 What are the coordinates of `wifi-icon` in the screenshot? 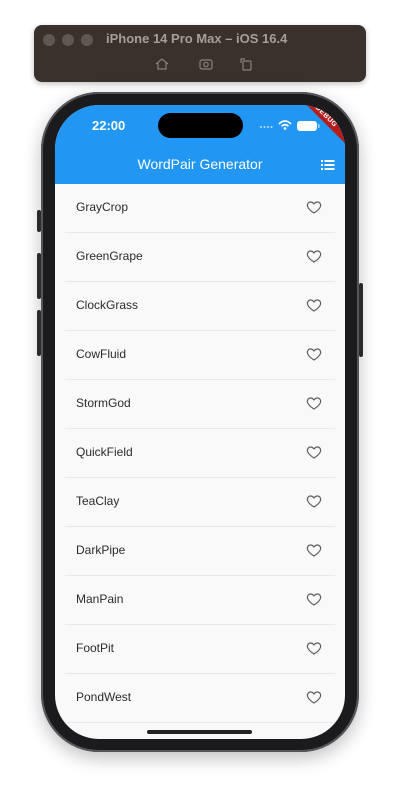 It's located at (285, 125).